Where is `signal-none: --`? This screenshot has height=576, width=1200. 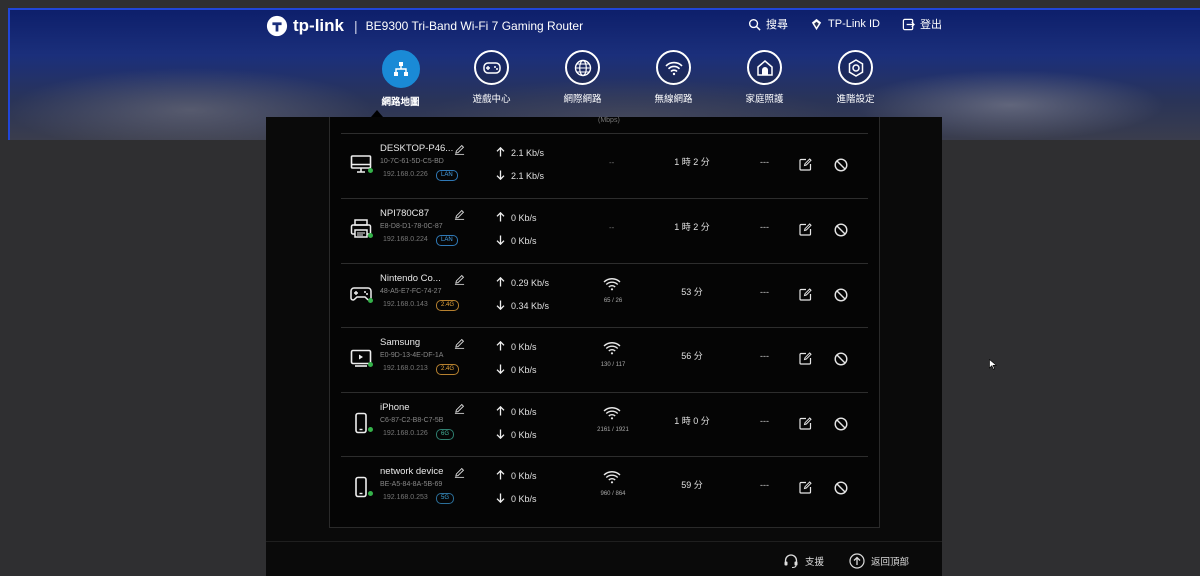 signal-none: -- is located at coordinates (612, 227).